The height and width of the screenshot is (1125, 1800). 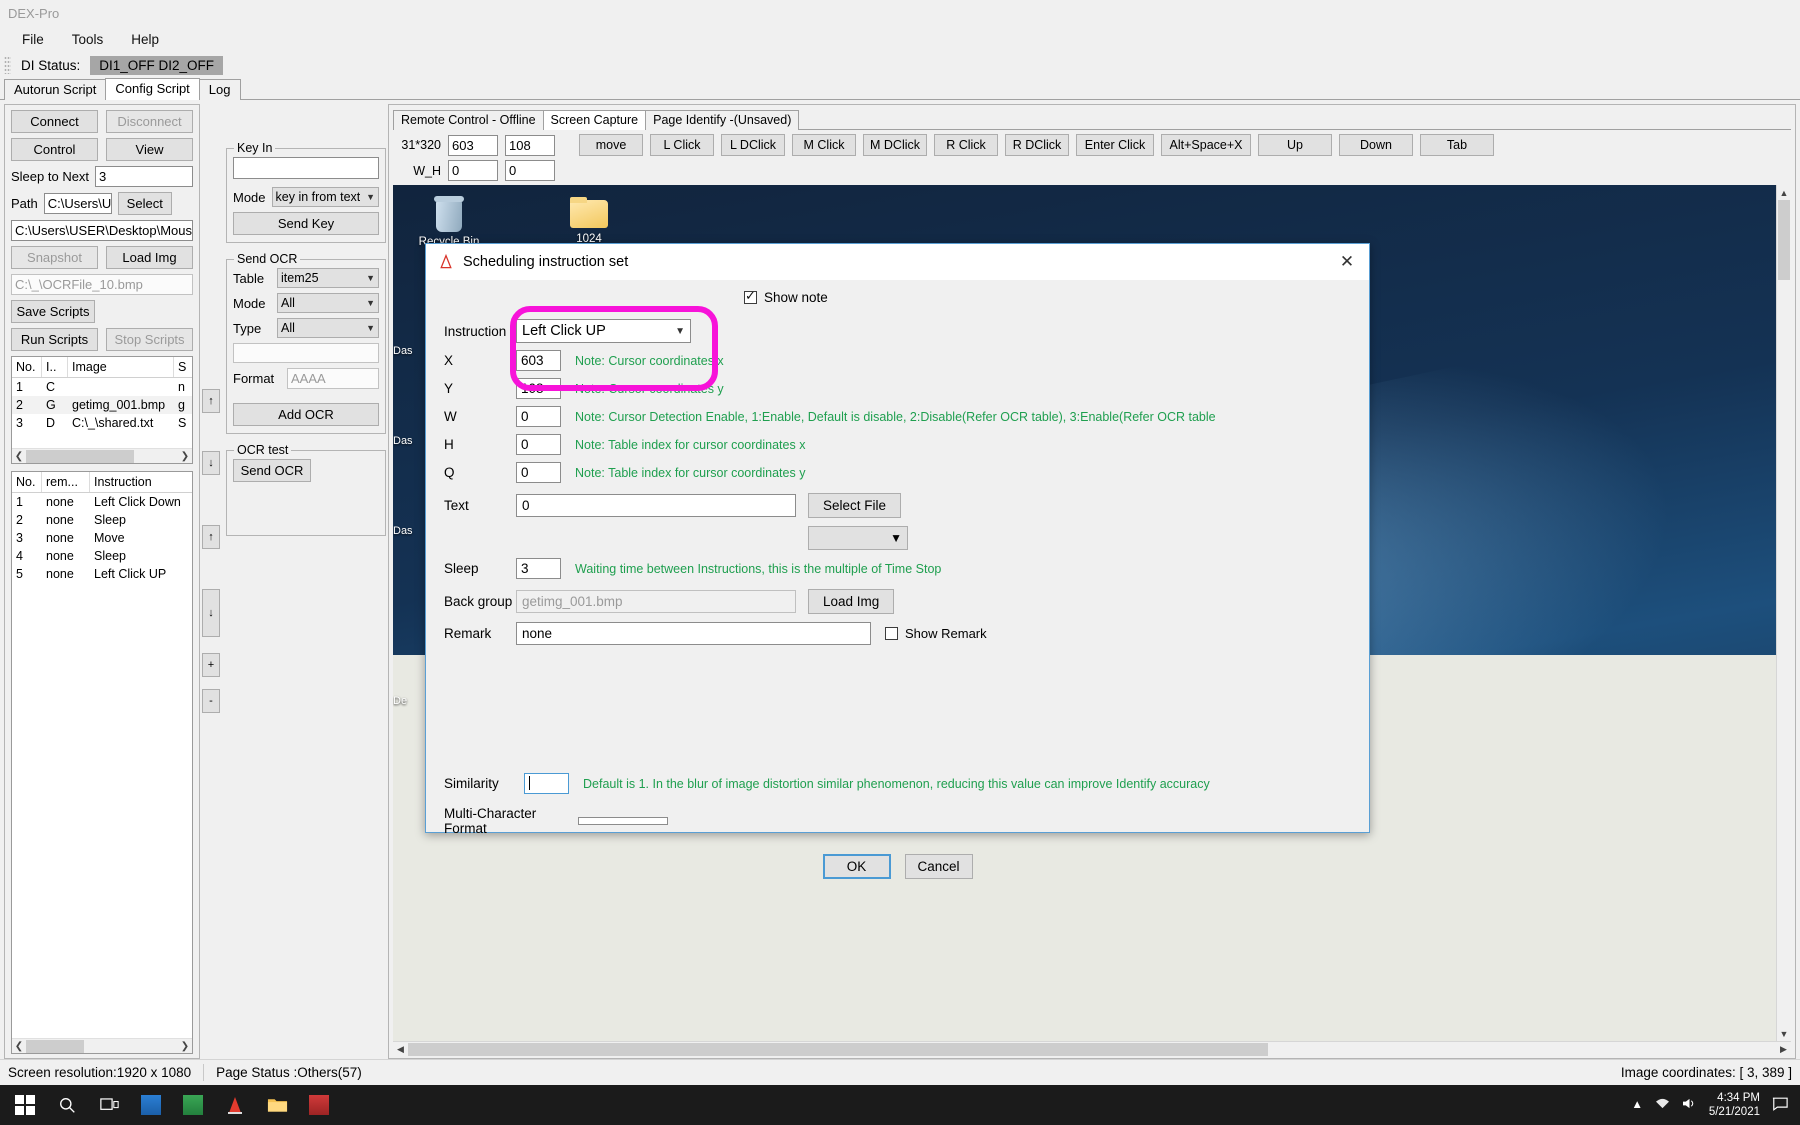 What do you see at coordinates (1047, 296) in the screenshot?
I see `show-note-row: Show note` at bounding box center [1047, 296].